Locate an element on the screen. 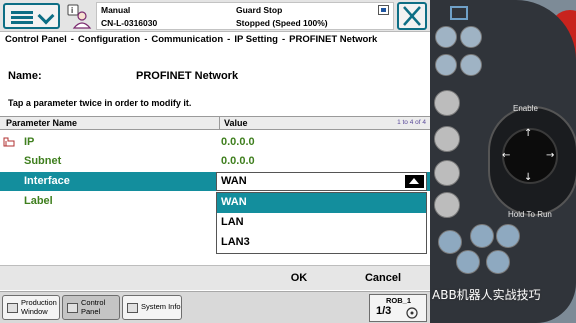 The height and width of the screenshot is (323, 576). hold-to-run-label: Hold To Run is located at coordinates (530, 214).